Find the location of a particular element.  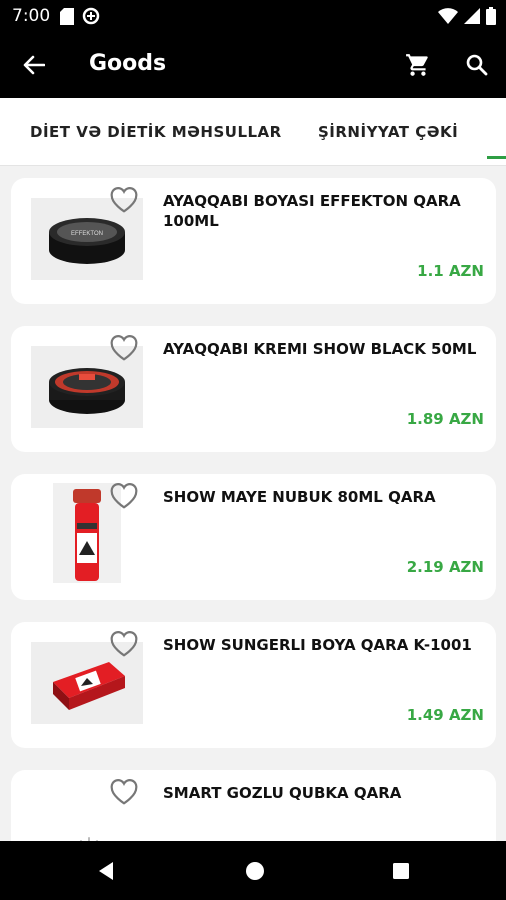

product-card: SMART GOZLU QUBKA QARA is located at coordinates (253, 805).